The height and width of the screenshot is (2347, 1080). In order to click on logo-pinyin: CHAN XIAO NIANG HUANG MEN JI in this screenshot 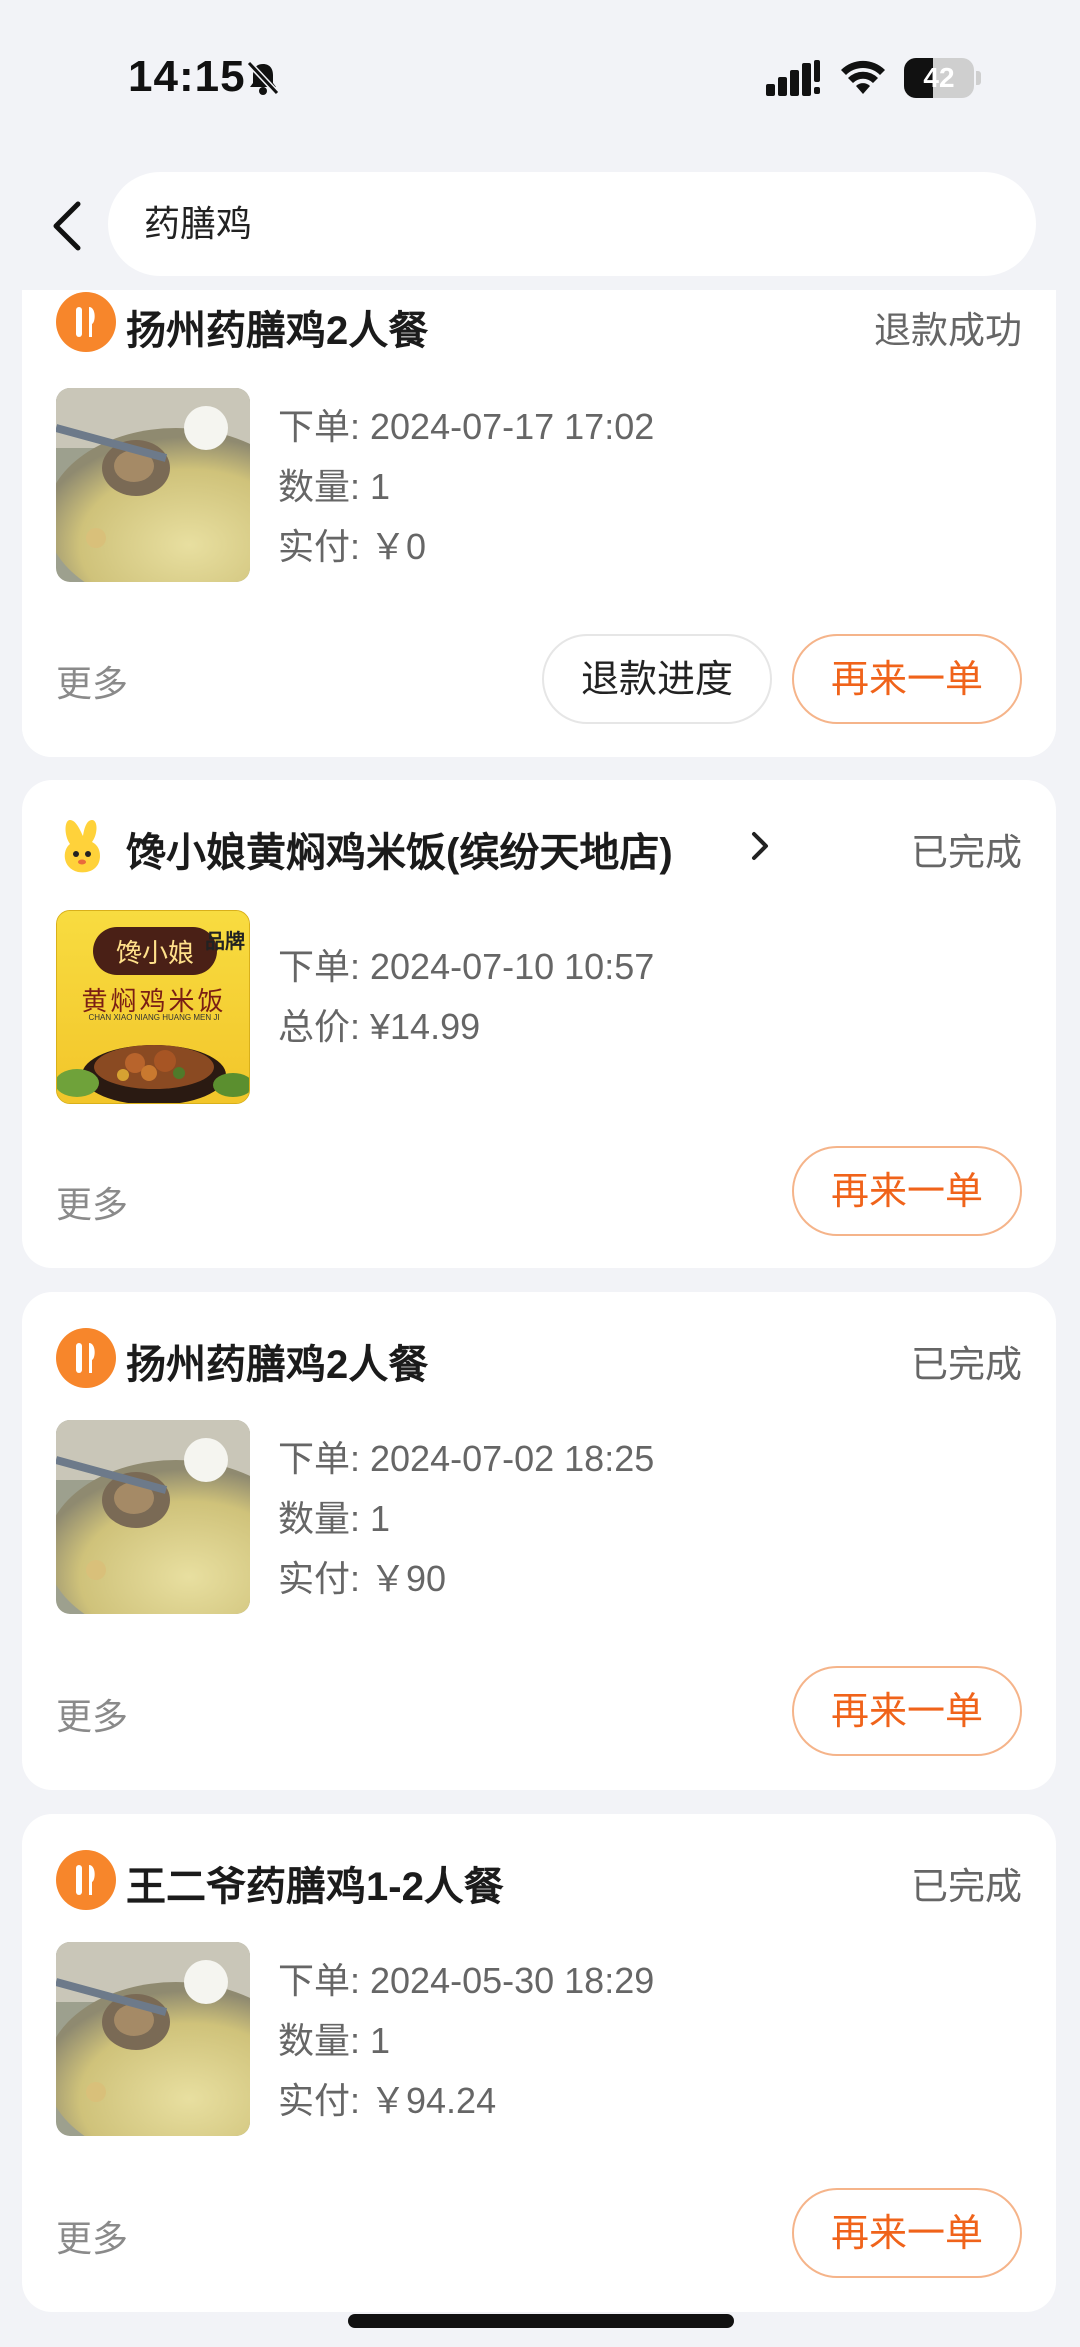, I will do `click(154, 1017)`.